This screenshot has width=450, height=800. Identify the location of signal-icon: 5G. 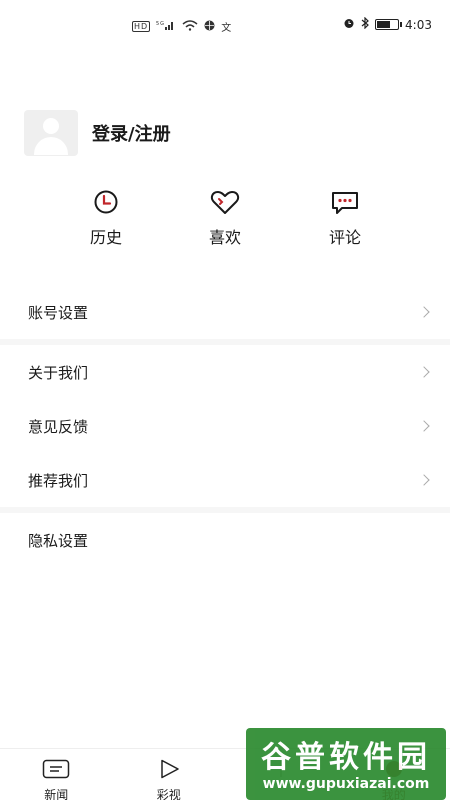
(166, 26).